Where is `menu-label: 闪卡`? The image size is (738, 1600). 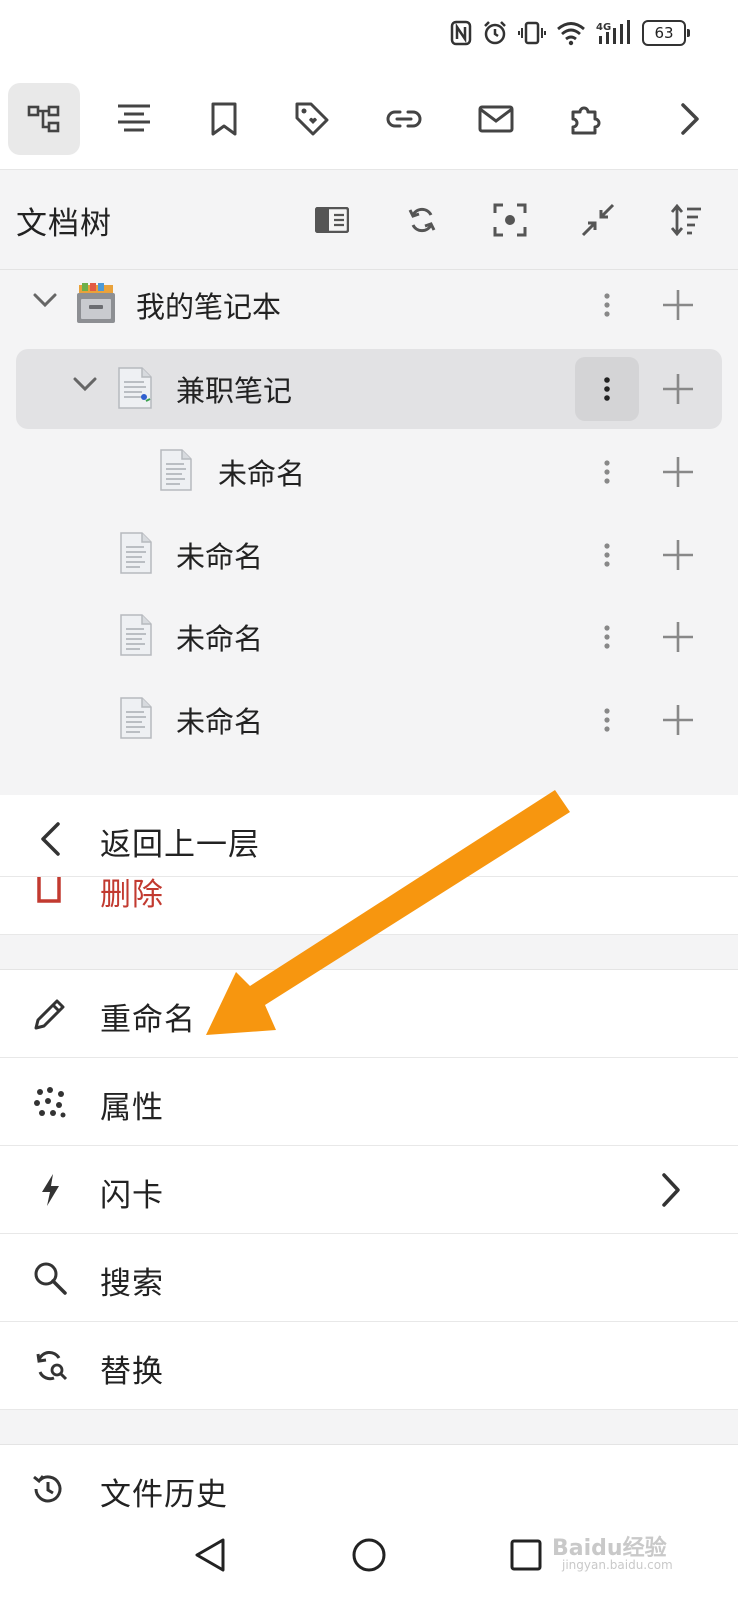
menu-label: 闪卡 is located at coordinates (132, 1196).